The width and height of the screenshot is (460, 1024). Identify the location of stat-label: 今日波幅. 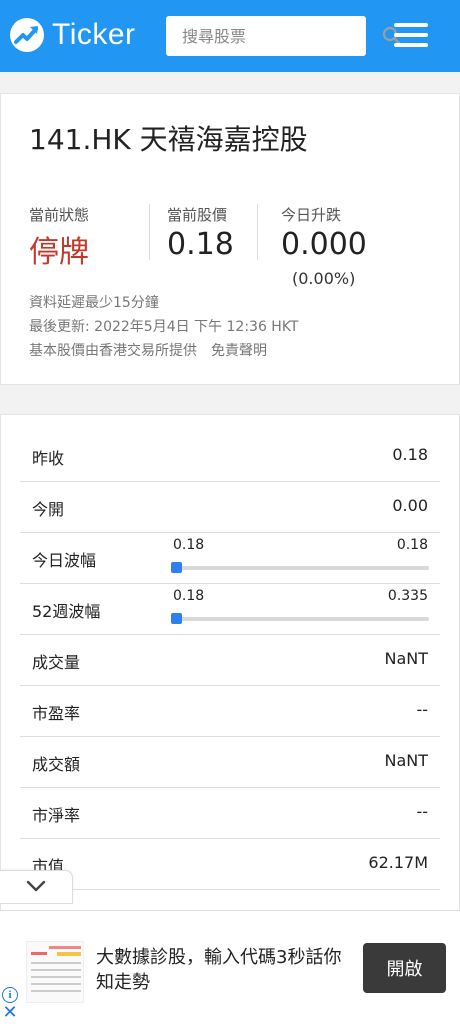
(64, 560).